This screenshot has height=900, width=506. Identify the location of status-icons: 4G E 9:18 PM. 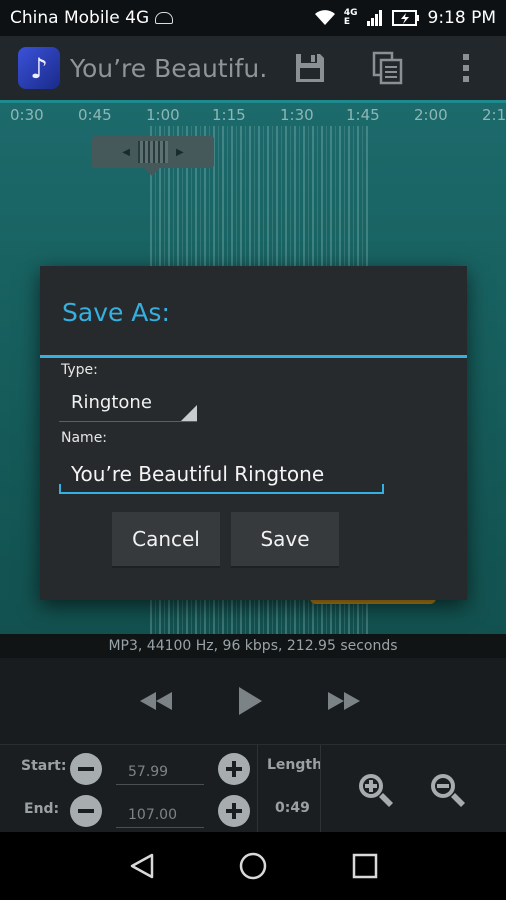
(405, 18).